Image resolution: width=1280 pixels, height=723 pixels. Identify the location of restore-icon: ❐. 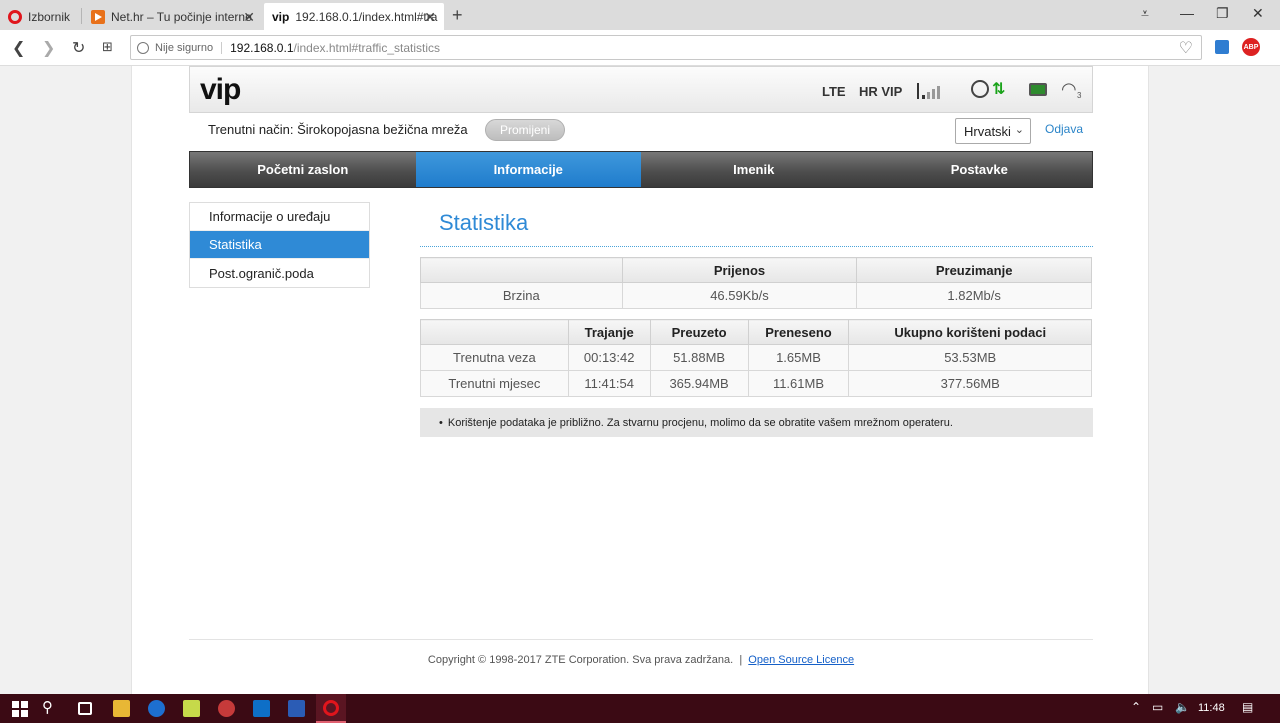
(1222, 13).